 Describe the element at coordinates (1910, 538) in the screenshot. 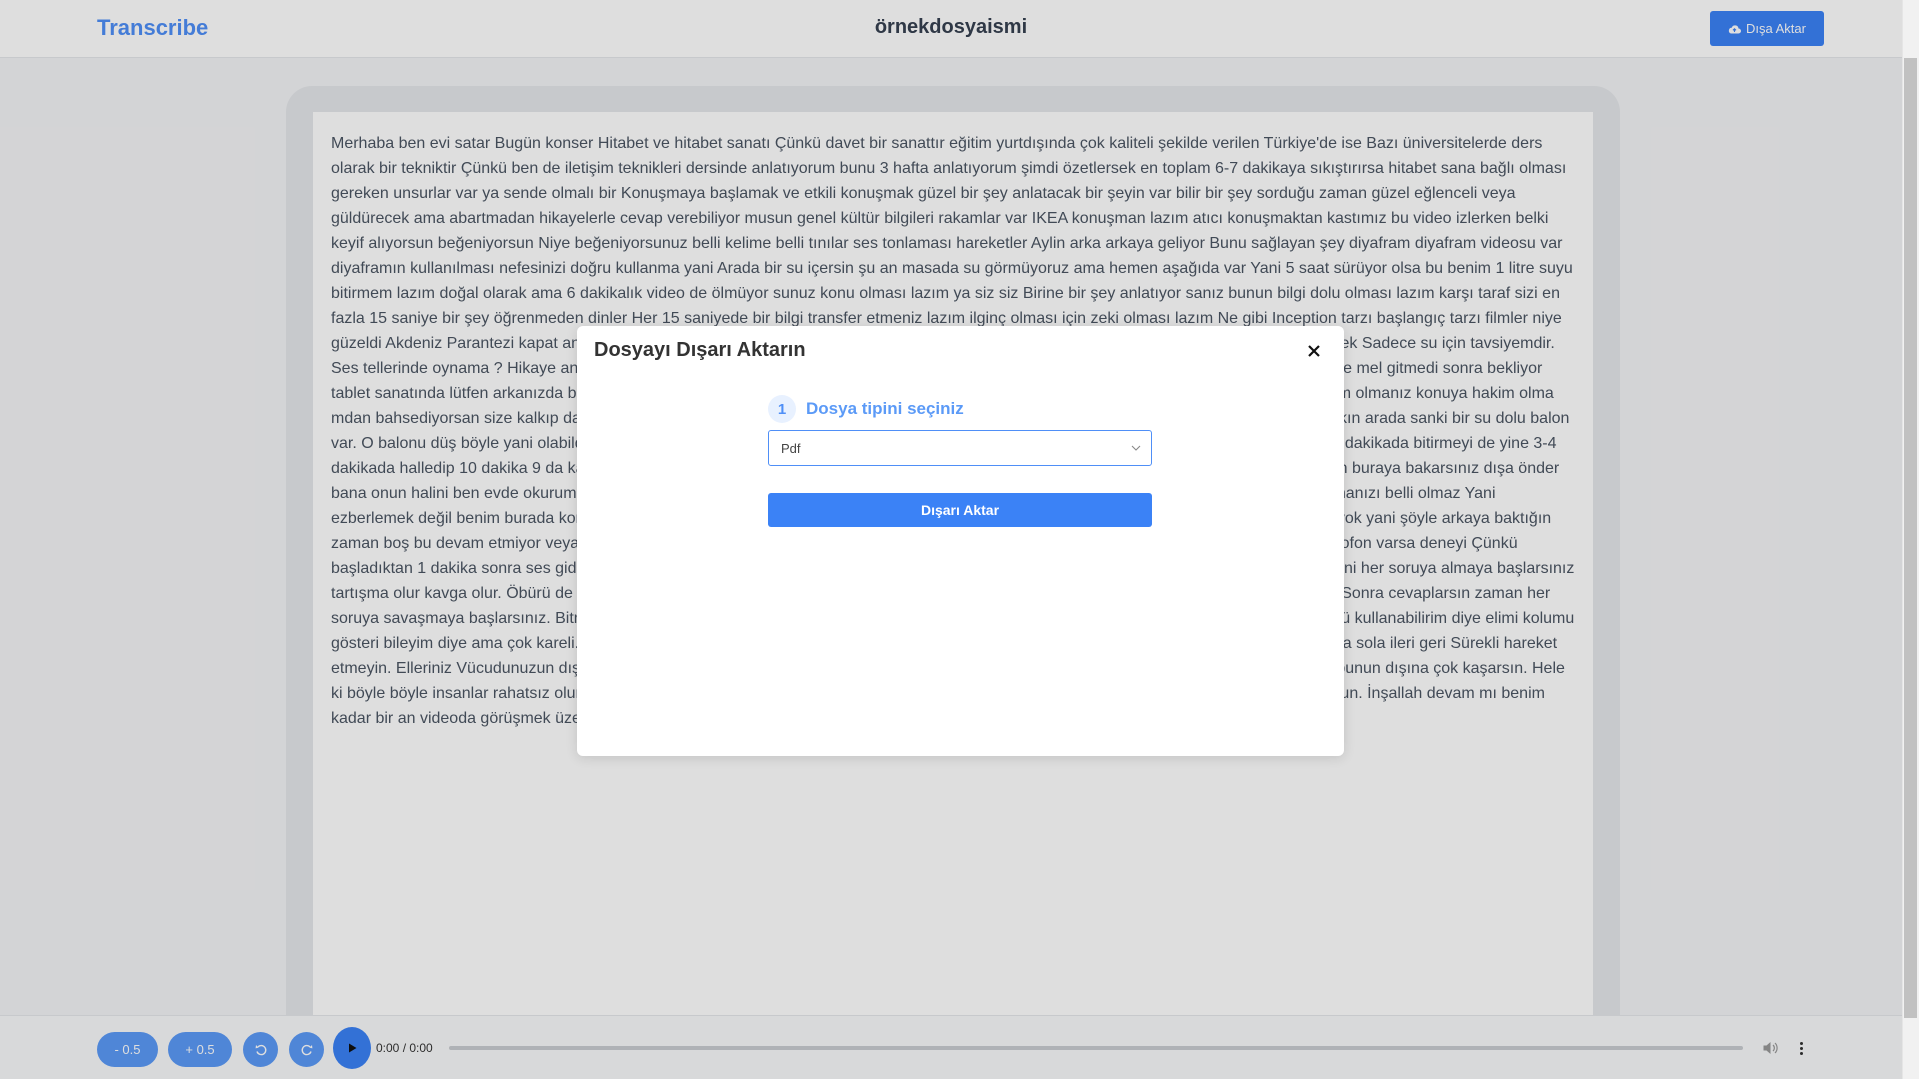

I see `scrollbar-thumb` at that location.